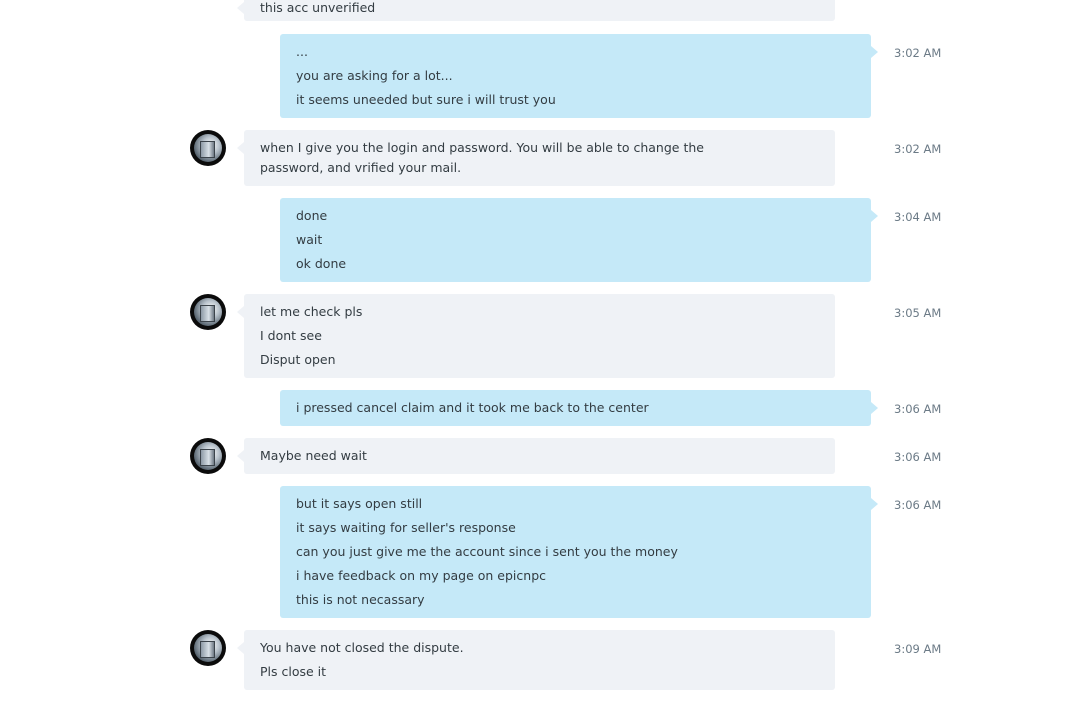  Describe the element at coordinates (421, 575) in the screenshot. I see `message-text: i have feedback on my page on epicnpc` at that location.